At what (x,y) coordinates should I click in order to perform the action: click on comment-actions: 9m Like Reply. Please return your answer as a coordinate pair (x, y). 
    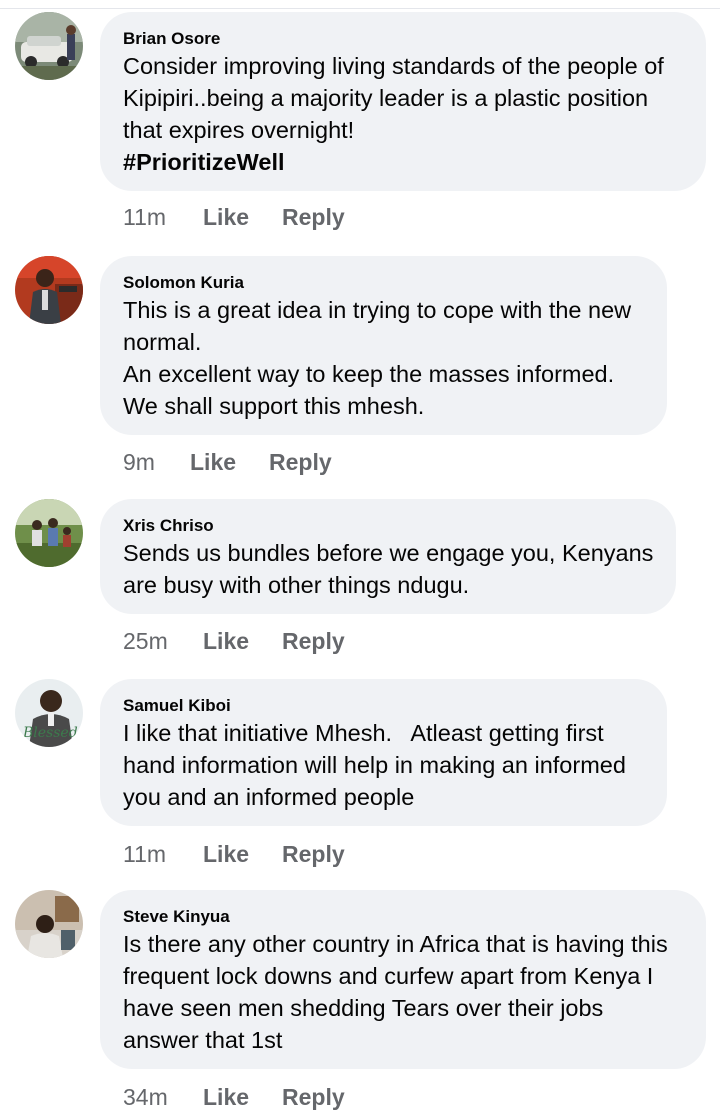
    Looking at the image, I should click on (227, 462).